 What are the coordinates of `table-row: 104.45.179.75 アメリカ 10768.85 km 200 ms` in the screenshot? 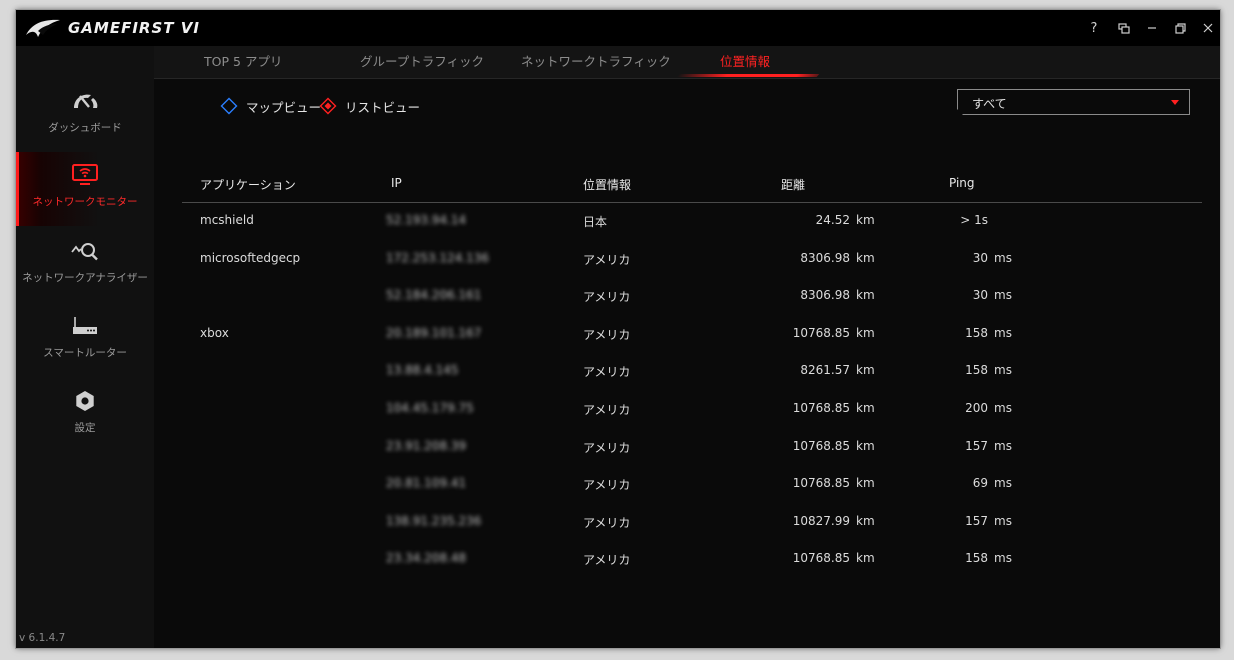 It's located at (692, 419).